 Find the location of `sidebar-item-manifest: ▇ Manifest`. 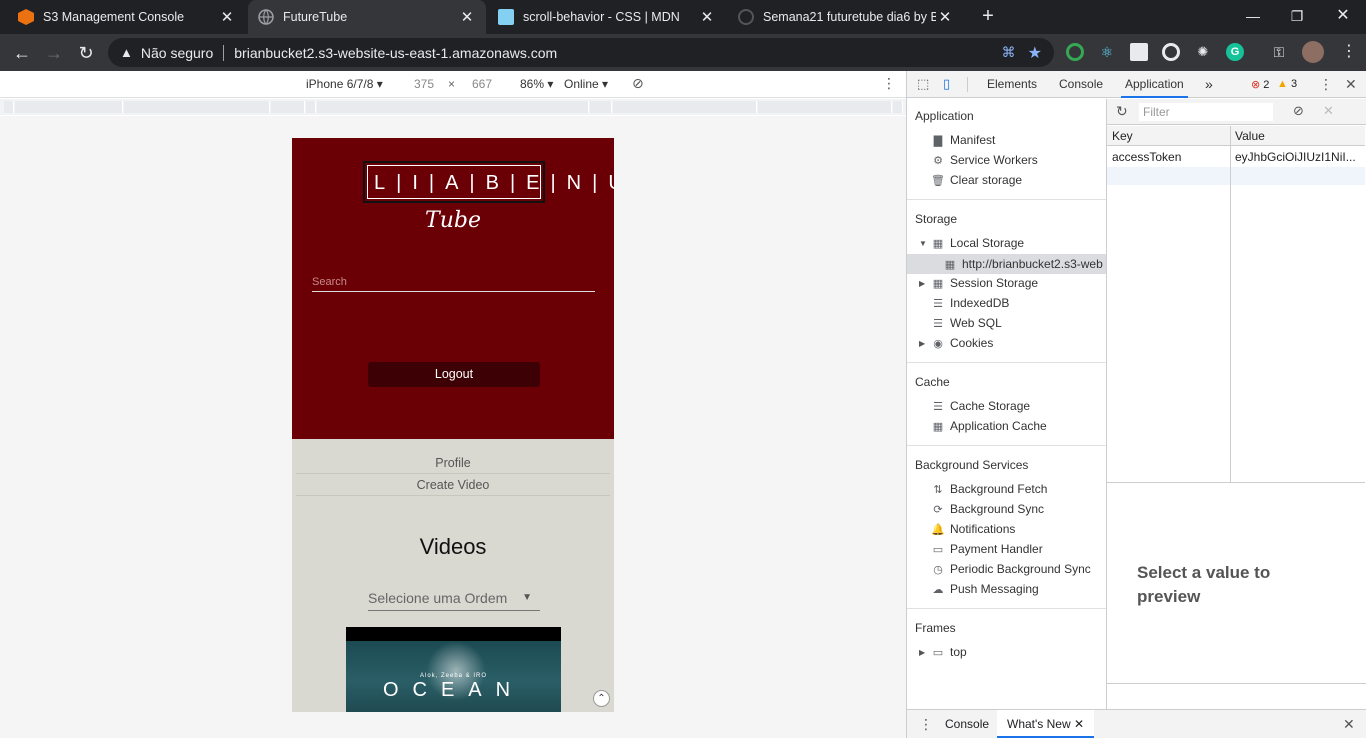

sidebar-item-manifest: ▇ Manifest is located at coordinates (963, 140).